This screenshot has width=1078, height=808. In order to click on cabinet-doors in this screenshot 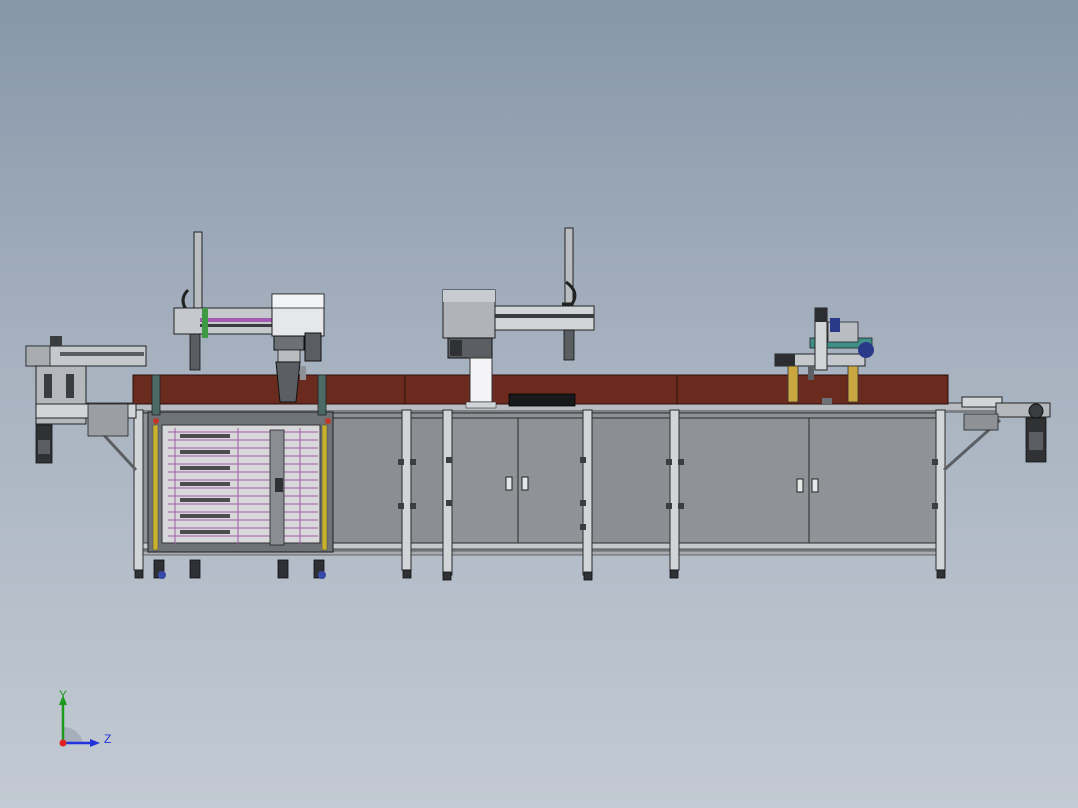, I will do `click(634, 480)`.